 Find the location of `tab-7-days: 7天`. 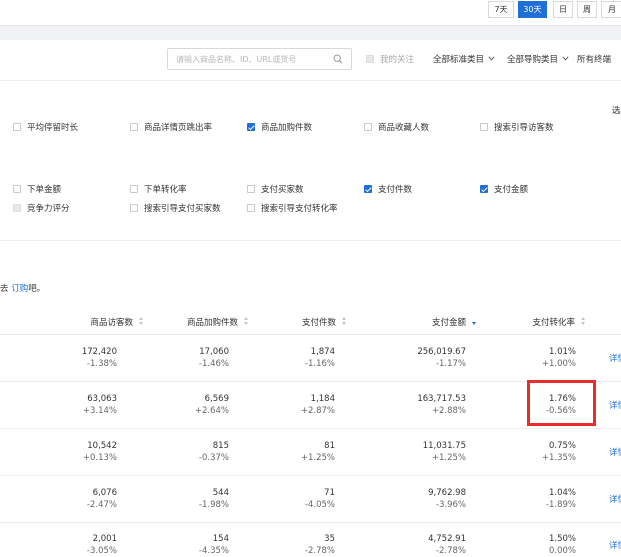

tab-7-days: 7天 is located at coordinates (501, 9).